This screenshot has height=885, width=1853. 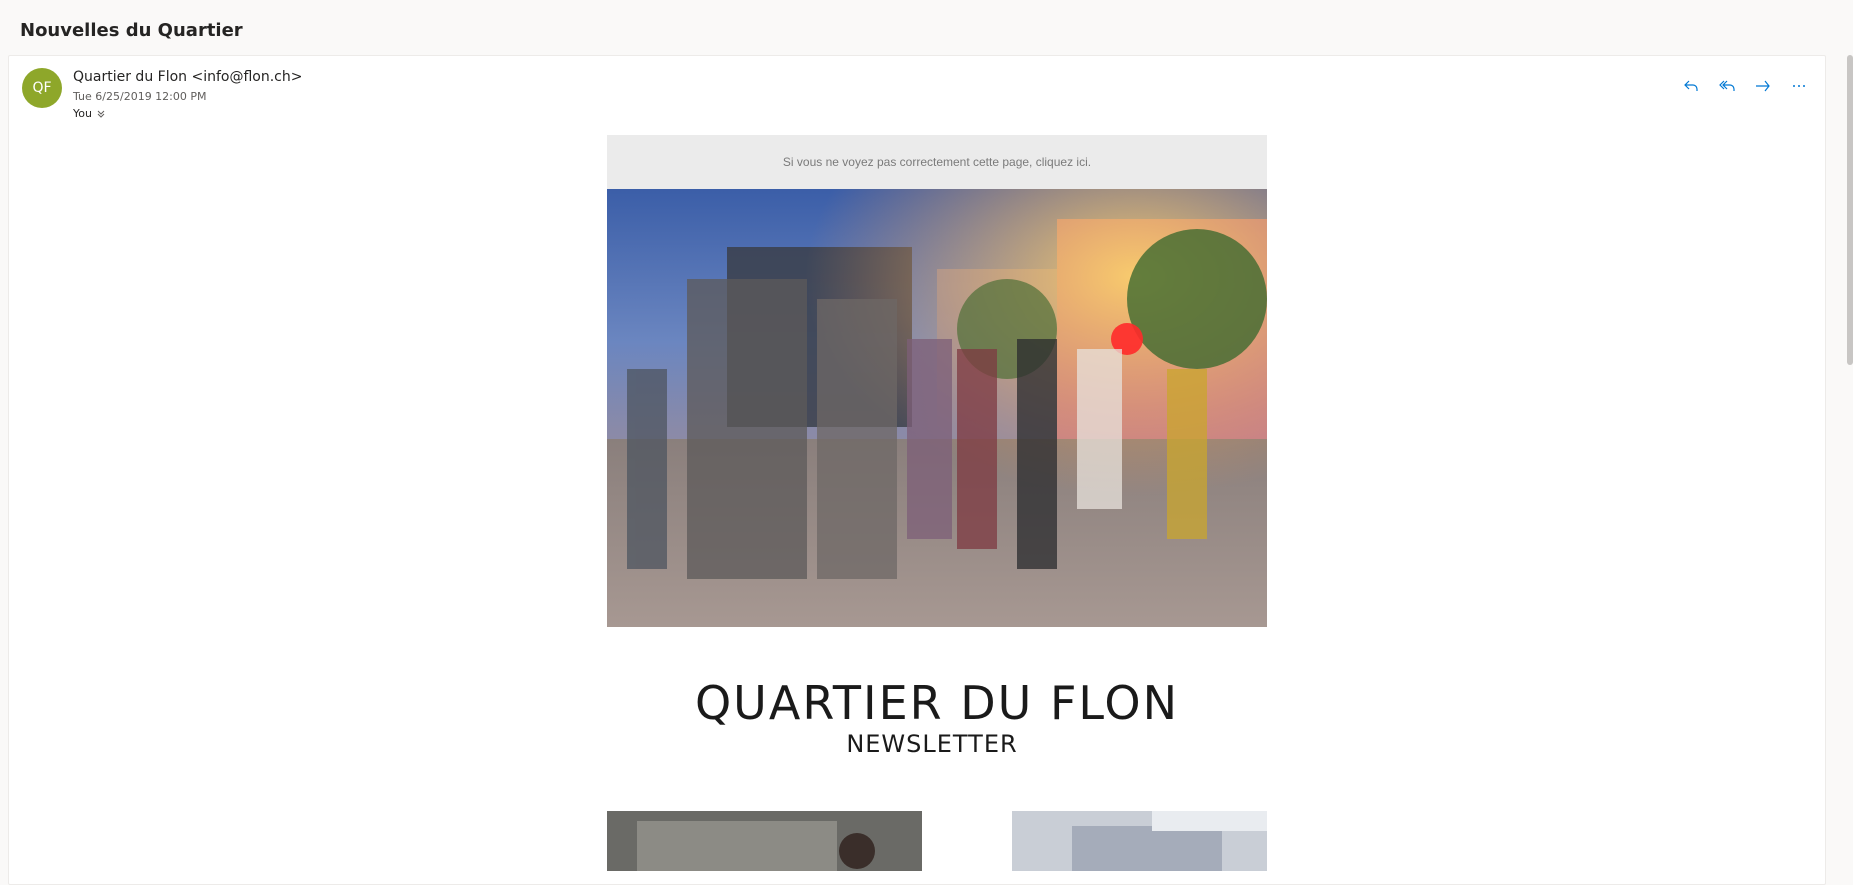 What do you see at coordinates (1850, 210) in the screenshot?
I see `scrollbar-thumb` at bounding box center [1850, 210].